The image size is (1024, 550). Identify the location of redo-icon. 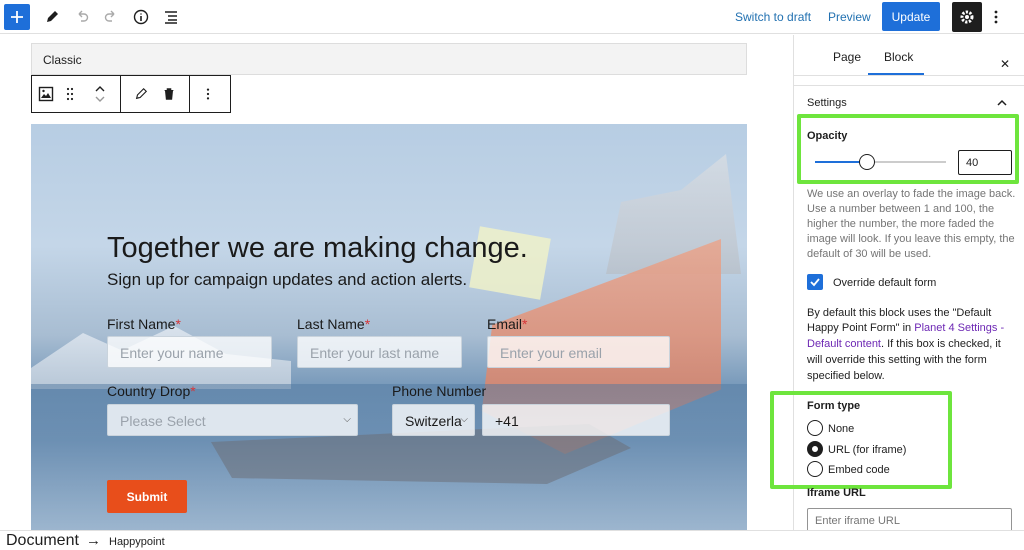
(109, 16).